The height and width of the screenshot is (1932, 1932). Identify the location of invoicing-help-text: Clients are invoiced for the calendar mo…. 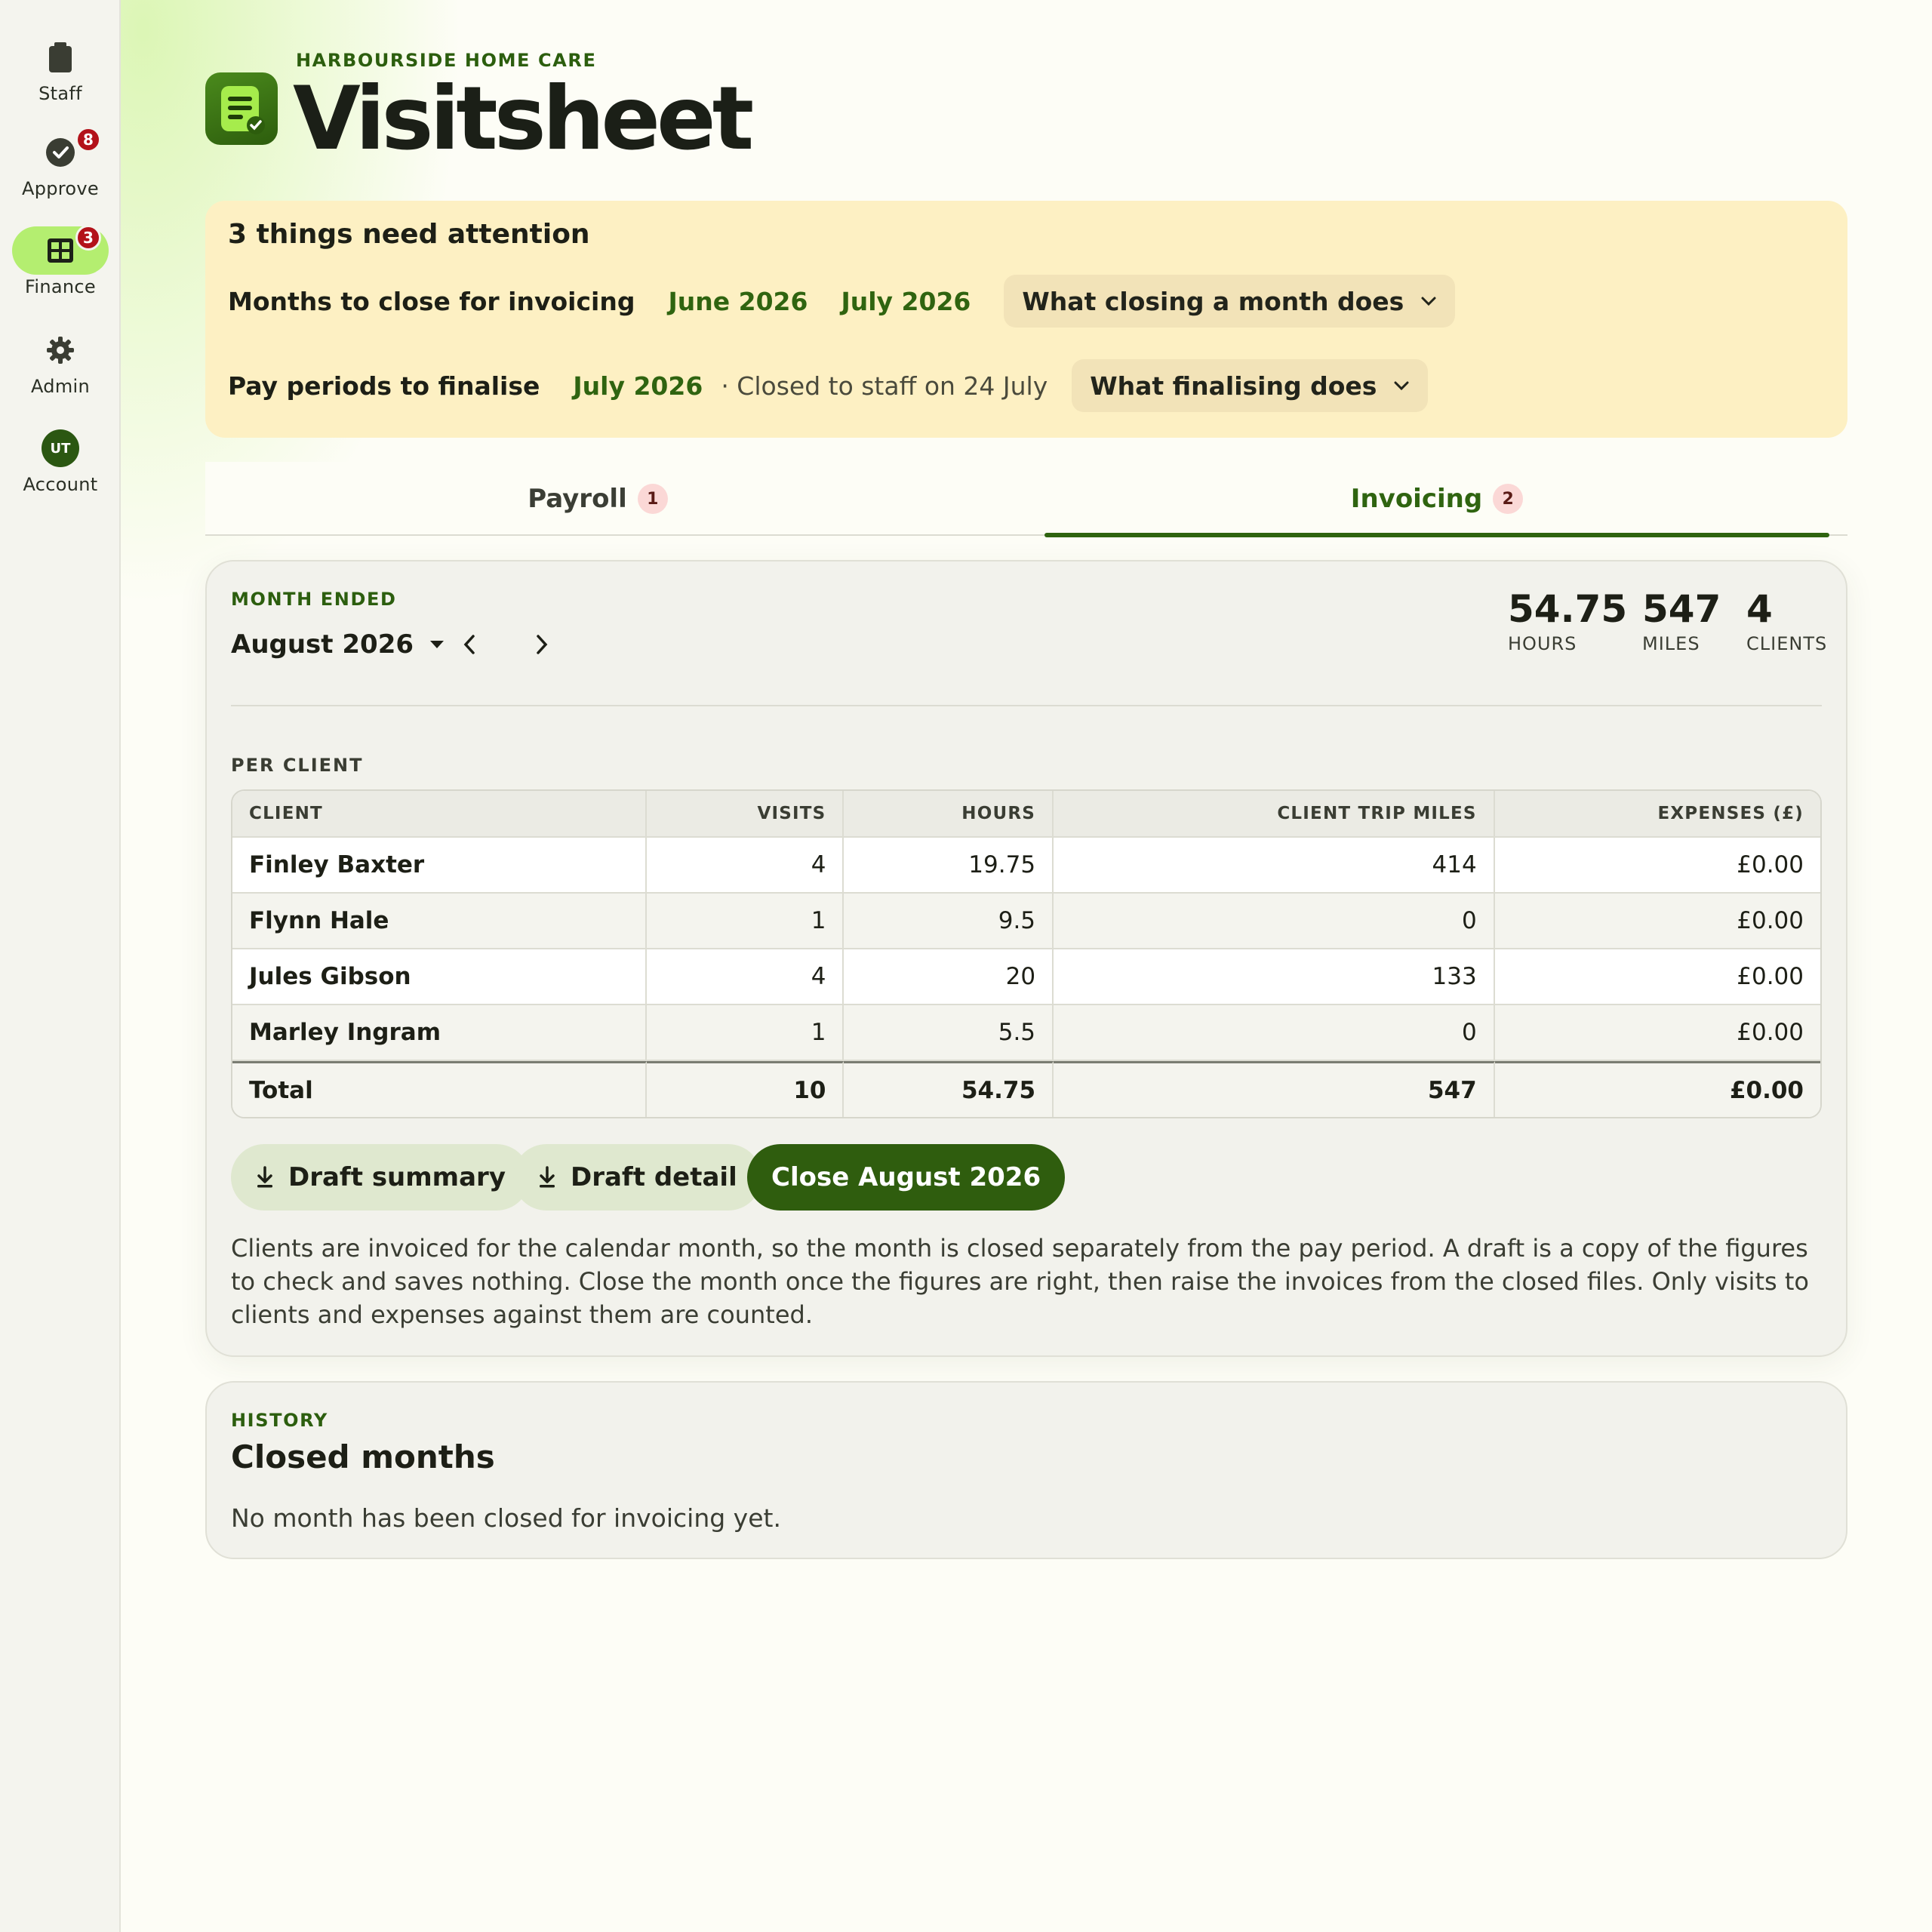
(1020, 1281).